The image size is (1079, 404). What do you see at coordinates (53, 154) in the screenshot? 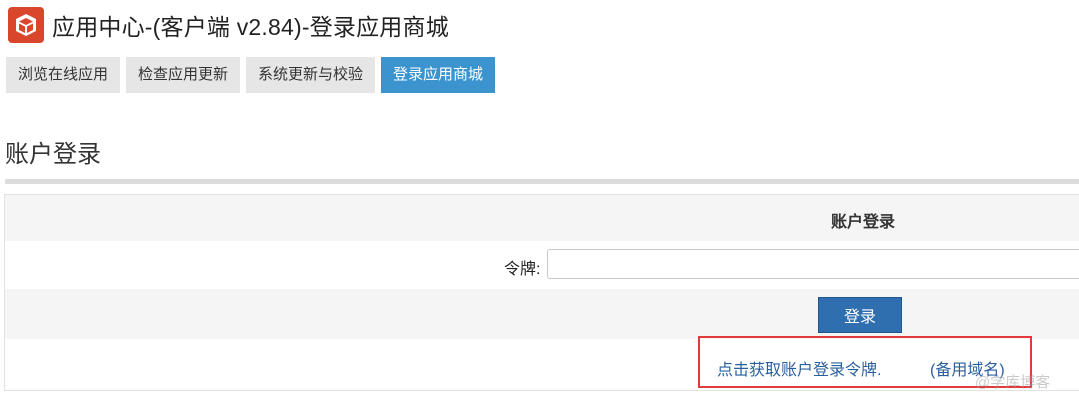
I see `section-title: 账户登录` at bounding box center [53, 154].